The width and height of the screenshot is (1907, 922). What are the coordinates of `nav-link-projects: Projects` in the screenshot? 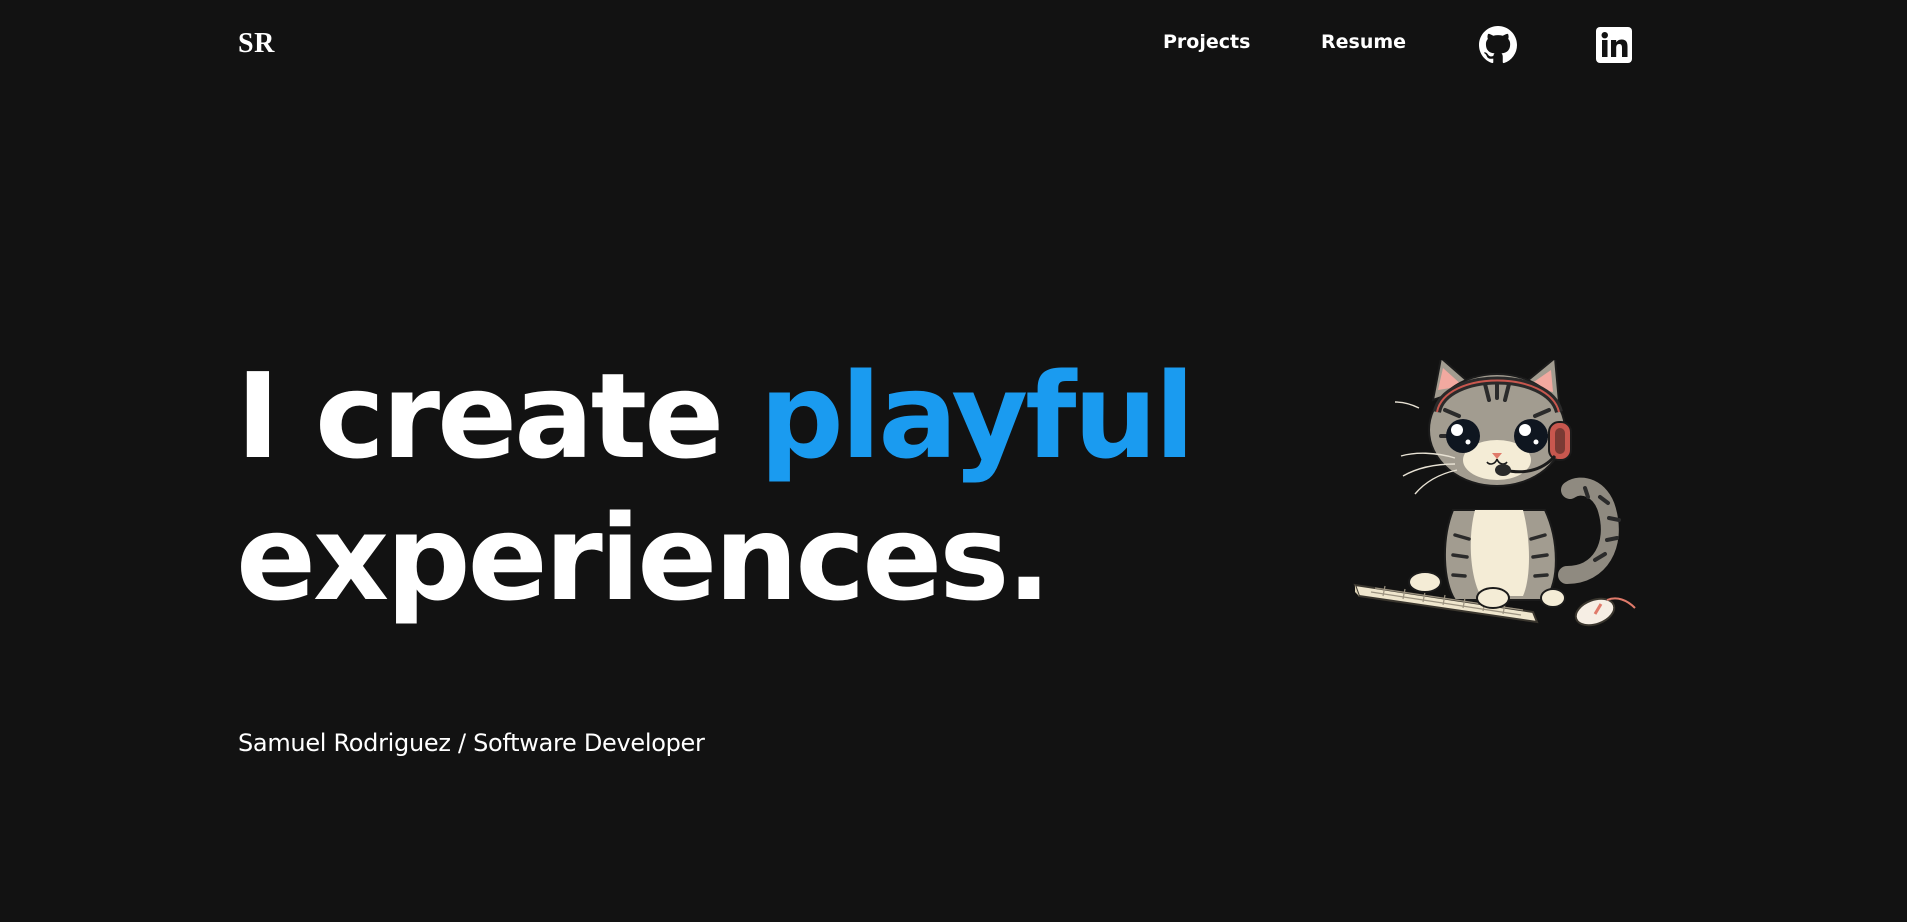 It's located at (1206, 42).